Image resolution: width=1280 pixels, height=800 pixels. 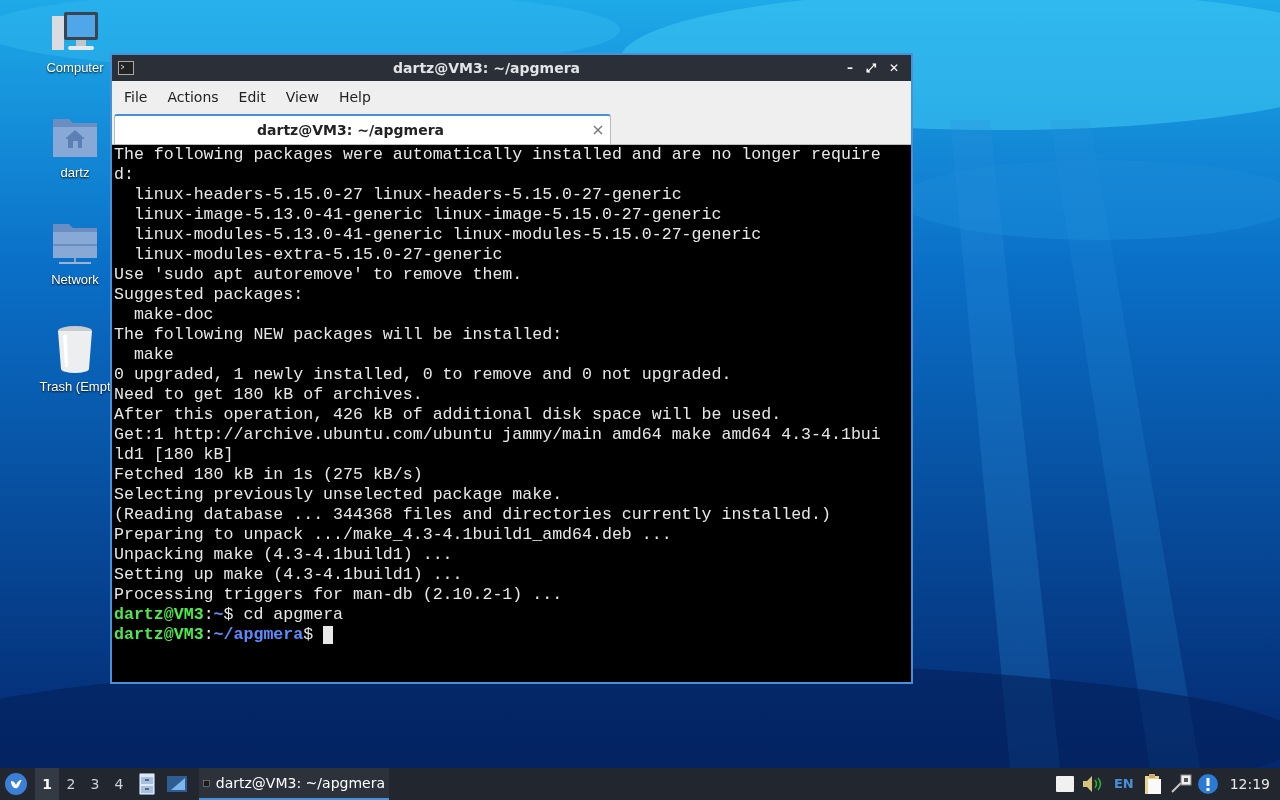 I want to click on terminal-line: After this operation, 426 kB of additional disk space will be used., so click(x=448, y=415).